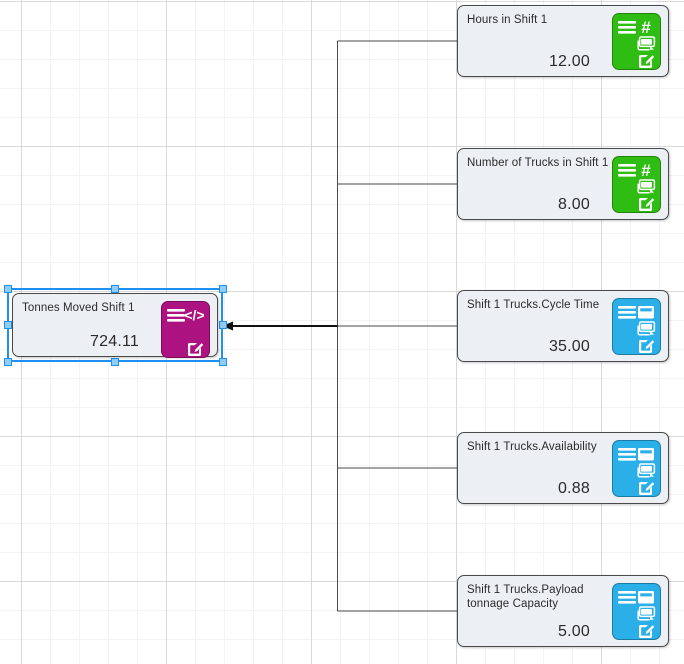 The height and width of the screenshot is (664, 684). What do you see at coordinates (8, 325) in the screenshot?
I see `resize-handle-w` at bounding box center [8, 325].